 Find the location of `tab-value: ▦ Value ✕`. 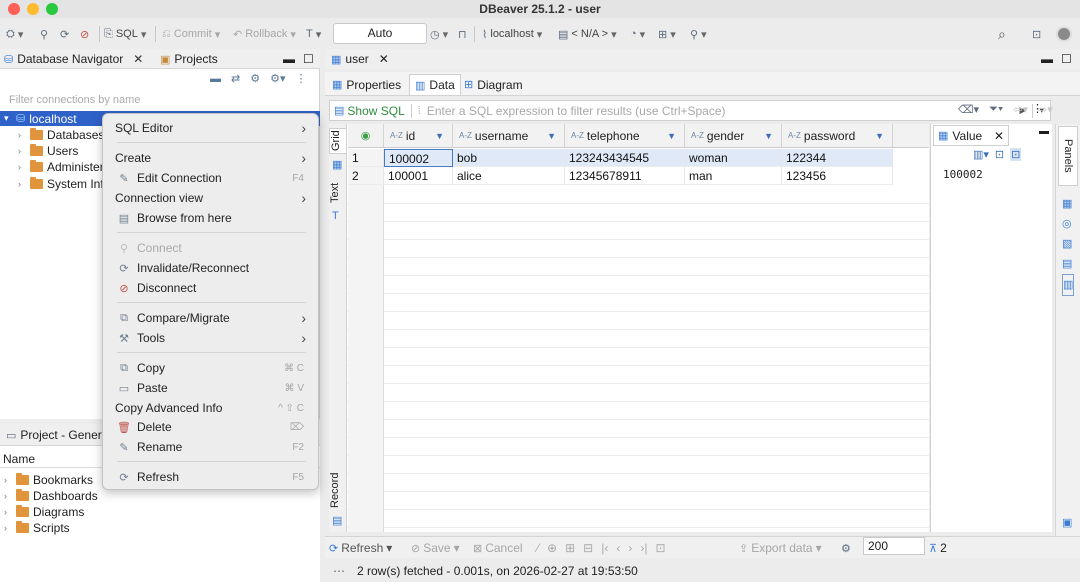

tab-value: ▦ Value ✕ is located at coordinates (971, 135).